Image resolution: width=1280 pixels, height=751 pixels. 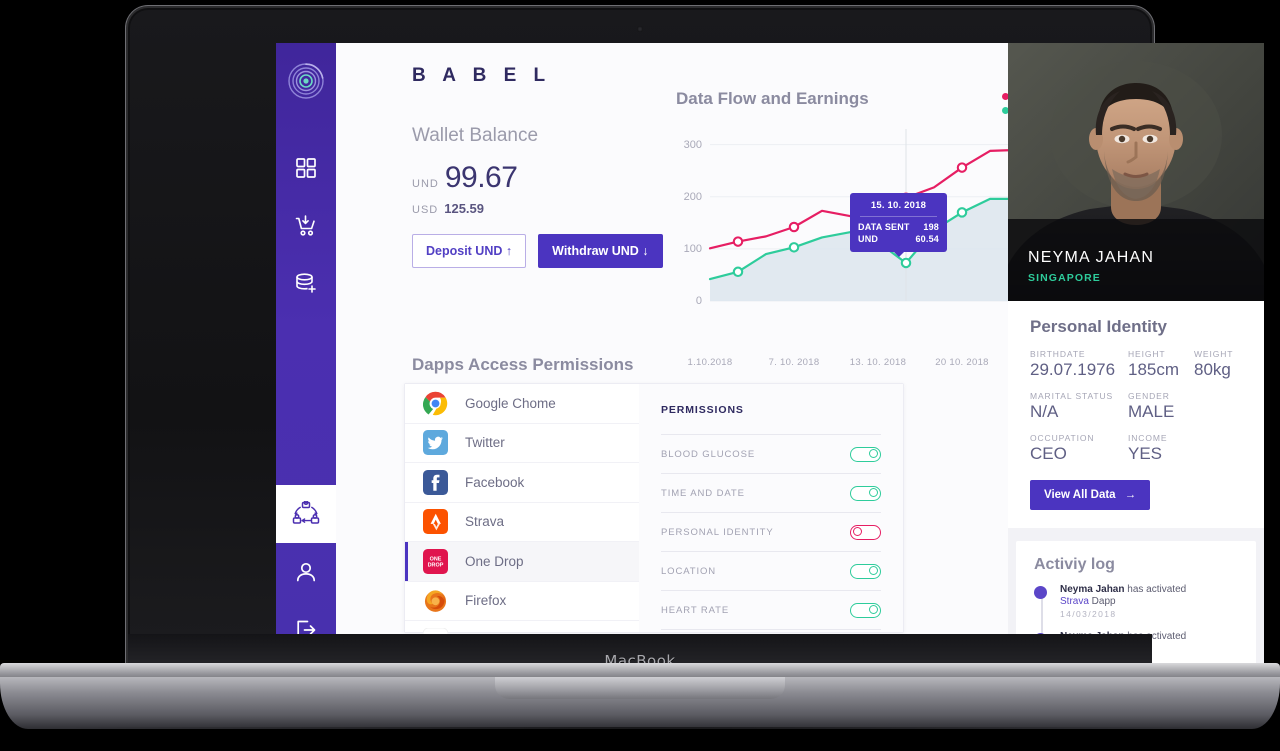 What do you see at coordinates (306, 226) in the screenshot?
I see `sidebar-item-marketplace` at bounding box center [306, 226].